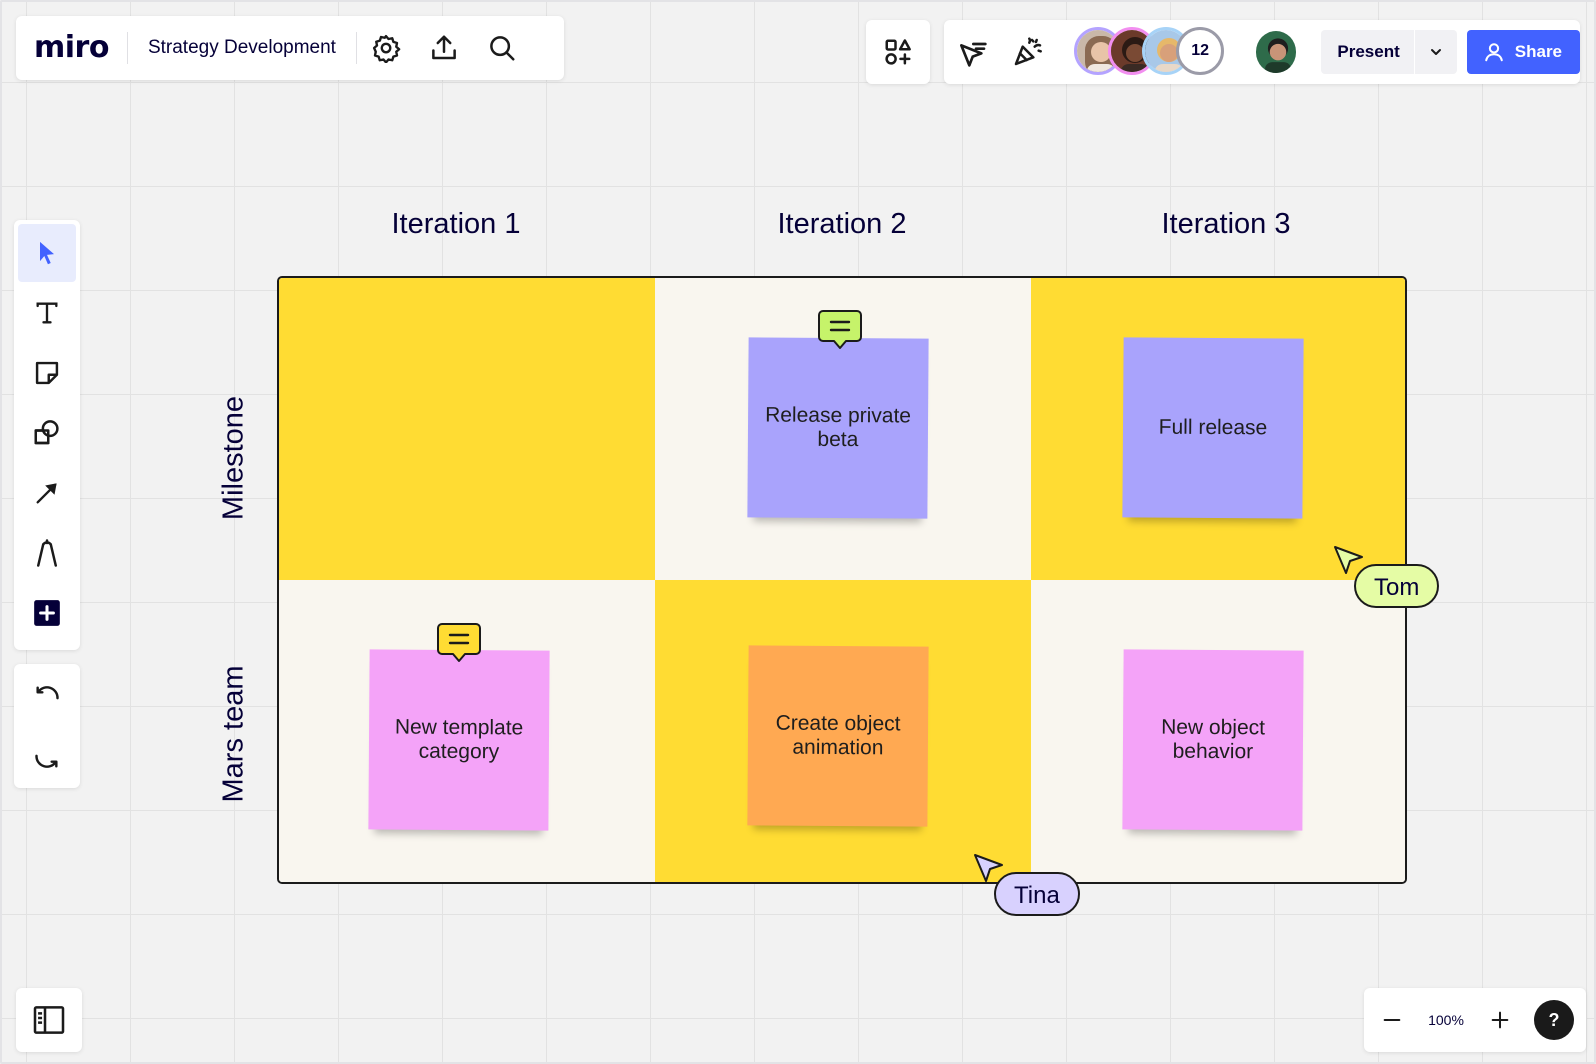 The width and height of the screenshot is (1596, 1064). I want to click on search-button, so click(502, 48).